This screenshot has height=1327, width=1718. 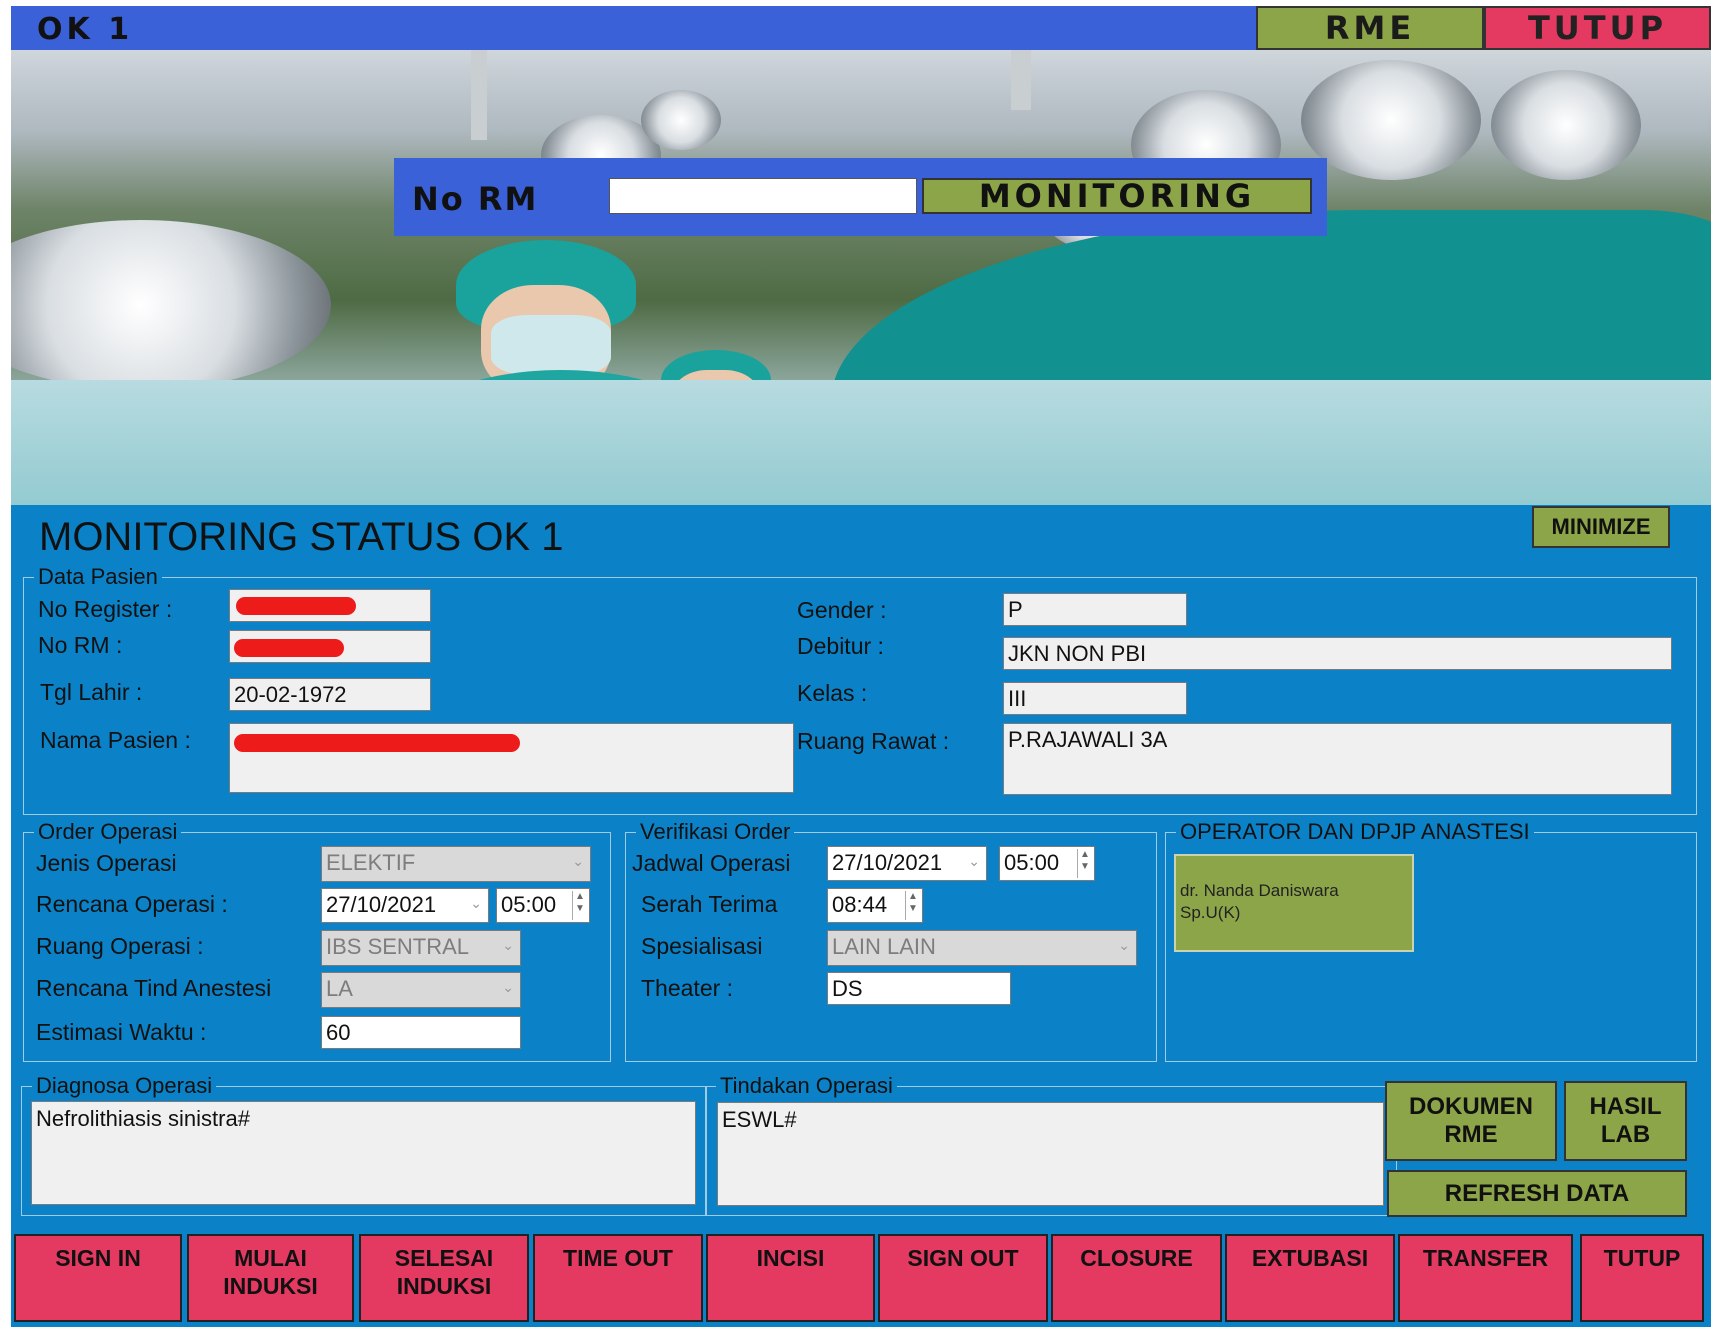 I want to click on mulai-induksi-button: MULAI INDUKSI, so click(x=270, y=1278).